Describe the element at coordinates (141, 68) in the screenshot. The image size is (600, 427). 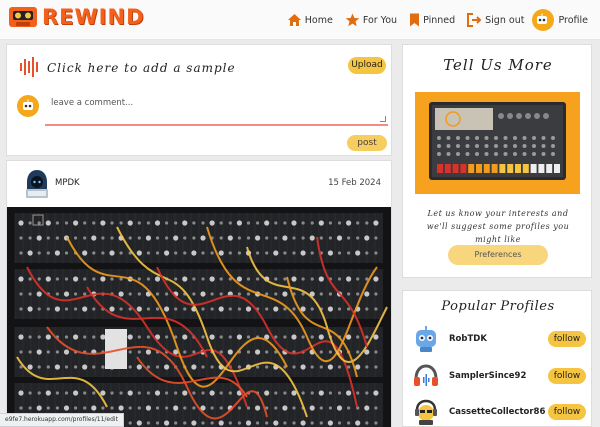
I see `add-sample-link: Click here to add a sample` at that location.